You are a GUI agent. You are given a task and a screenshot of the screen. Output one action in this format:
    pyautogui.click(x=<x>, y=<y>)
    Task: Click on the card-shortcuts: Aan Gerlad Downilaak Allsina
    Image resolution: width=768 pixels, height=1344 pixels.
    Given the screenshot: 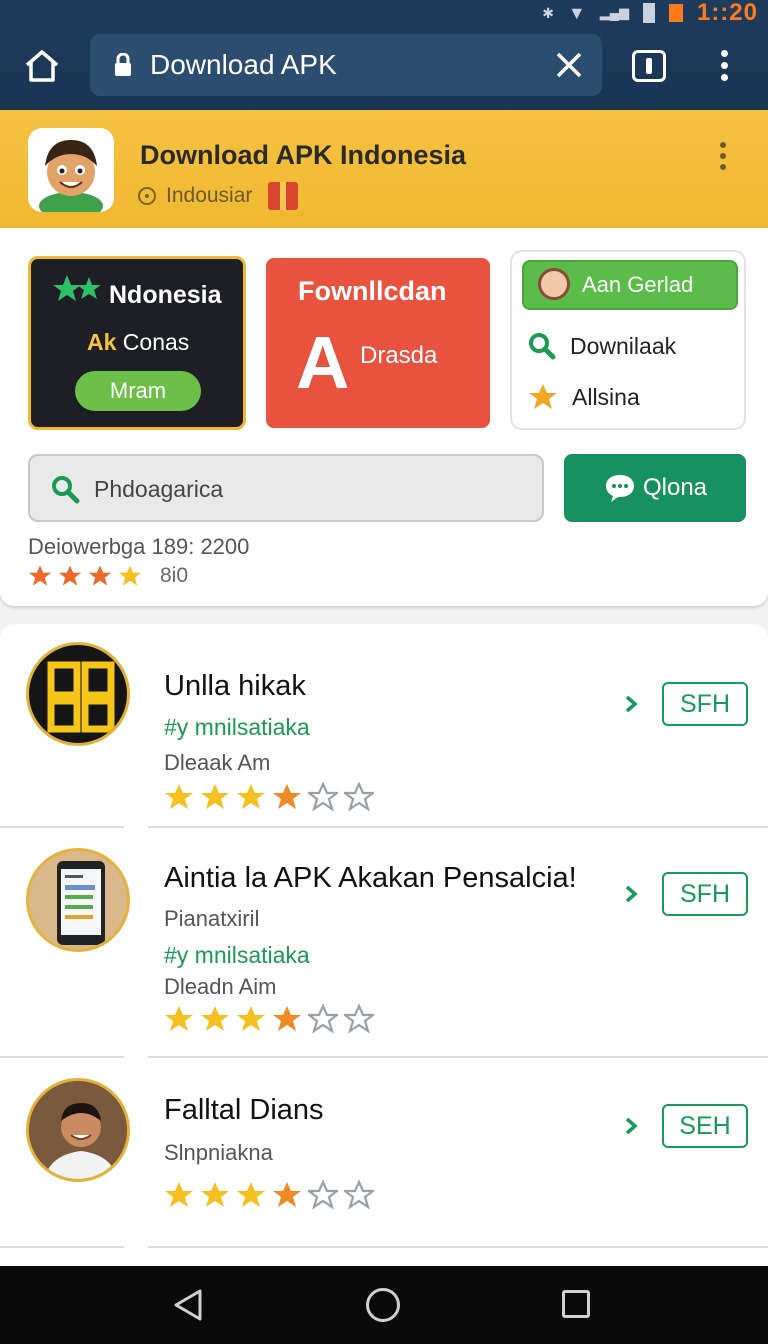 What is the action you would take?
    pyautogui.click(x=628, y=340)
    